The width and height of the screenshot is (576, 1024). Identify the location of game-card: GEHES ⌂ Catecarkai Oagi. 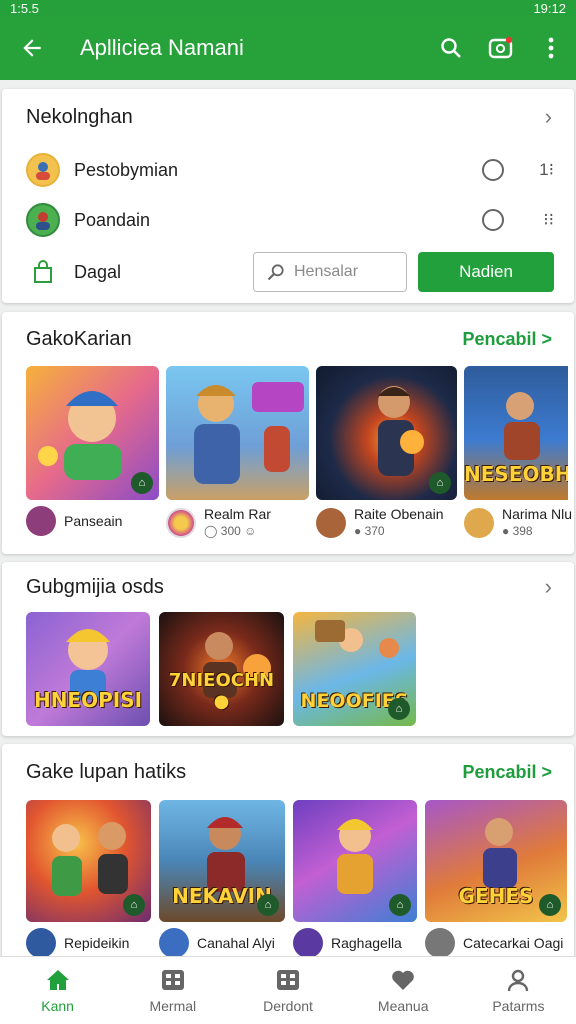
(496, 879).